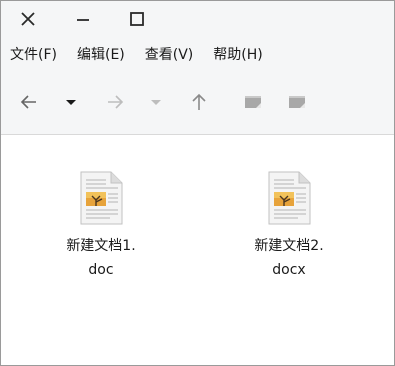 Image resolution: width=395 pixels, height=366 pixels. Describe the element at coordinates (101, 246) in the screenshot. I see `file-name-line1: 新建文档1.` at that location.